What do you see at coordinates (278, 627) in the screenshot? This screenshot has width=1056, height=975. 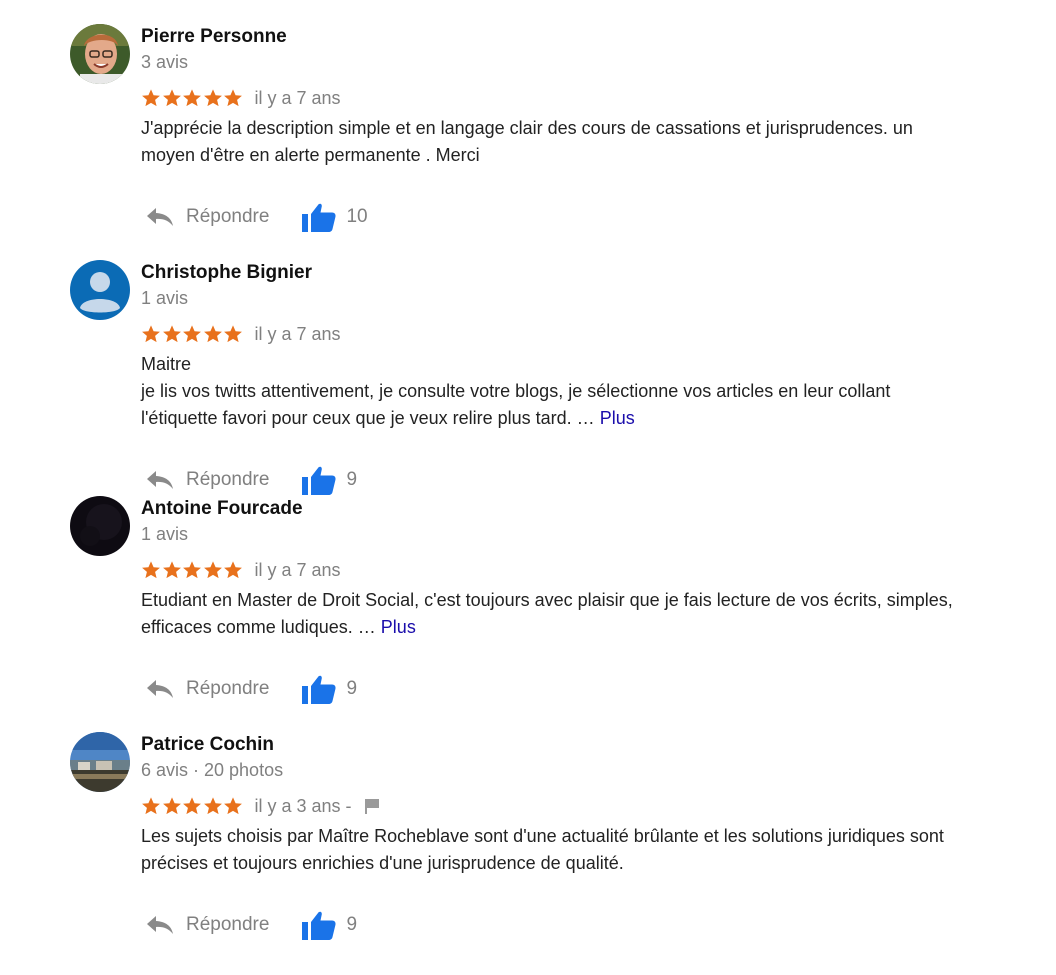 I see `review-text-line: efficaces comme ludiques. … Plus` at bounding box center [278, 627].